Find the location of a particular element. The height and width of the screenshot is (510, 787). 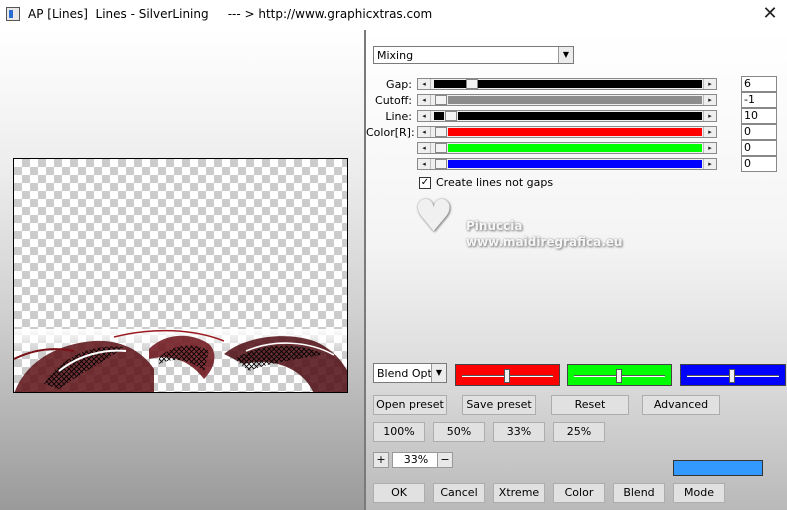

line-value: 10 is located at coordinates (759, 116).